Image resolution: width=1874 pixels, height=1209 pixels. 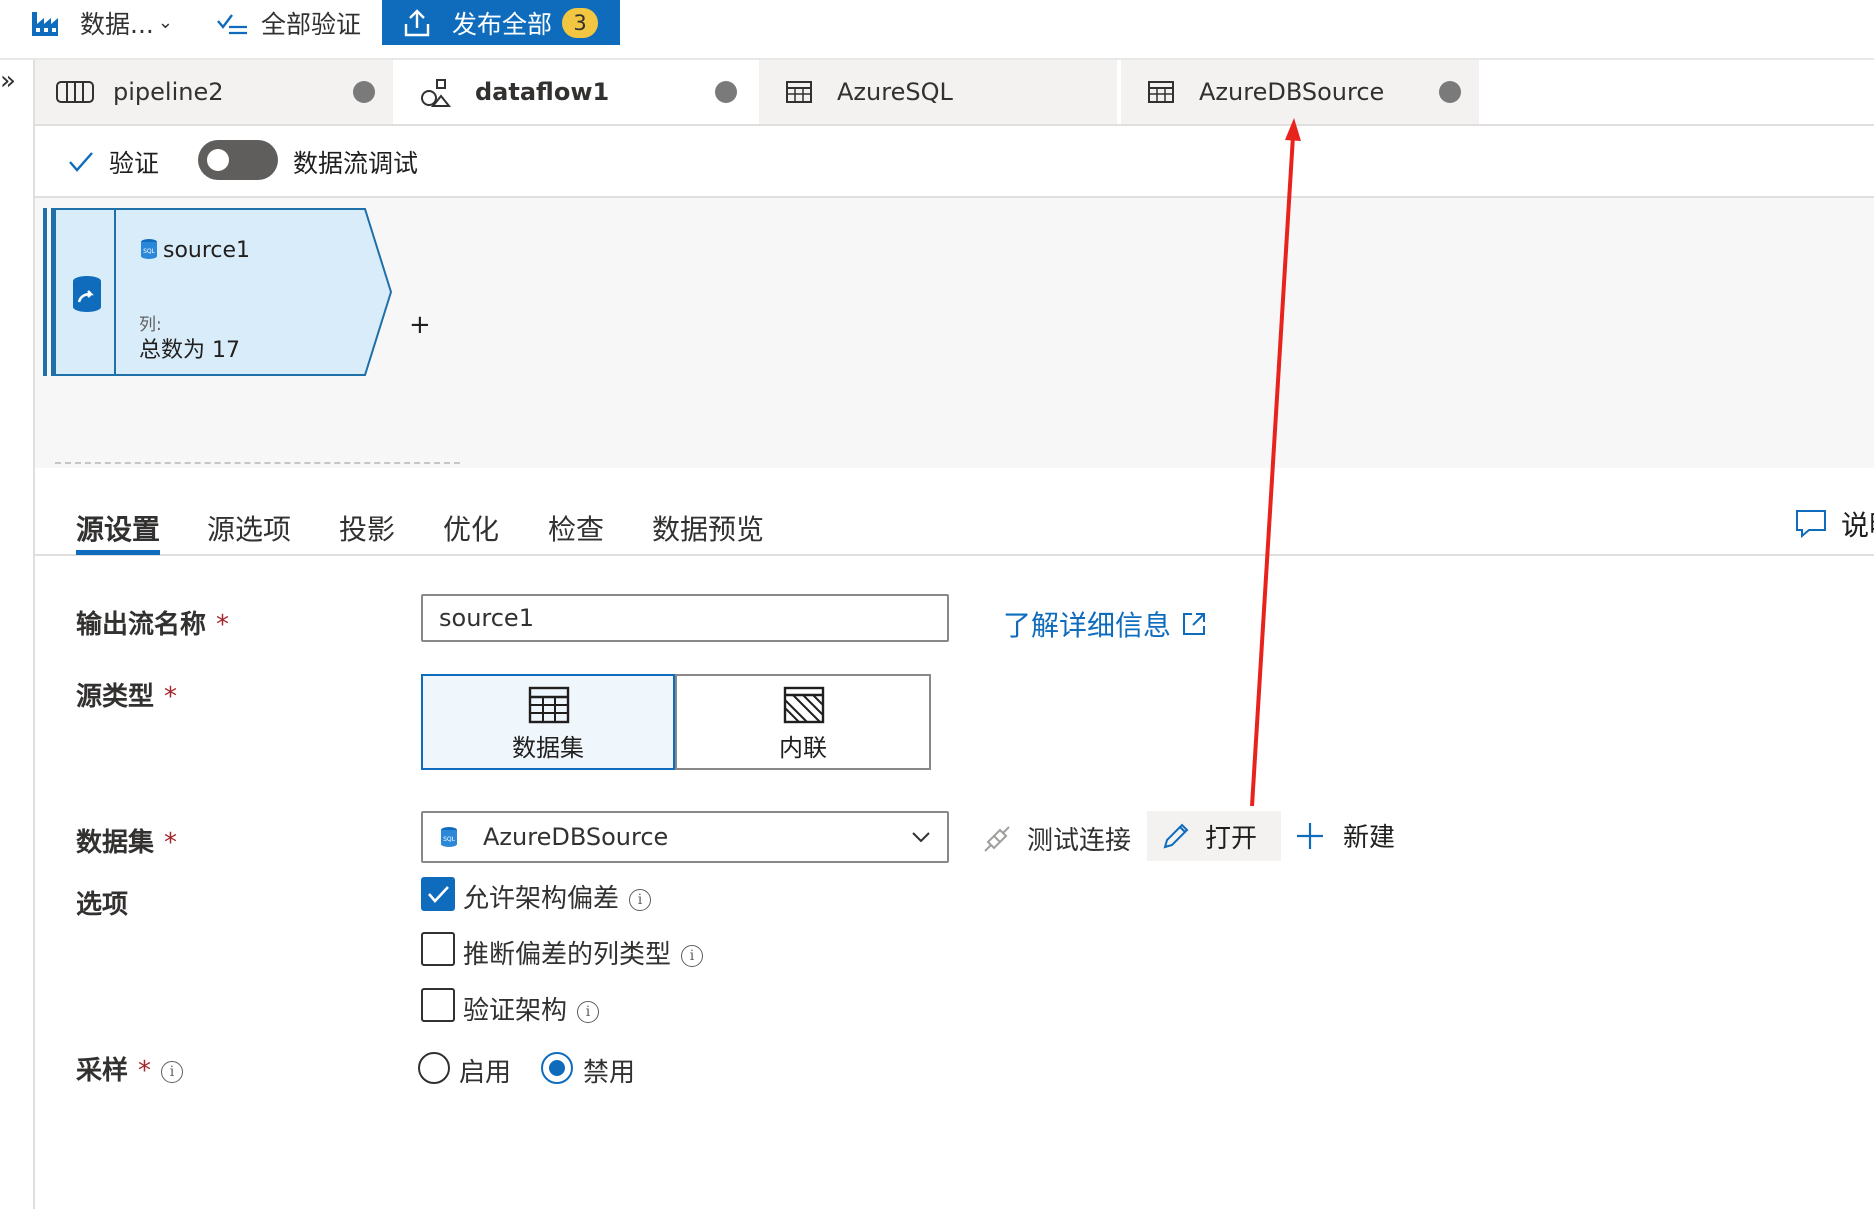 What do you see at coordinates (1231, 838) in the screenshot?
I see `open-label: 打开` at bounding box center [1231, 838].